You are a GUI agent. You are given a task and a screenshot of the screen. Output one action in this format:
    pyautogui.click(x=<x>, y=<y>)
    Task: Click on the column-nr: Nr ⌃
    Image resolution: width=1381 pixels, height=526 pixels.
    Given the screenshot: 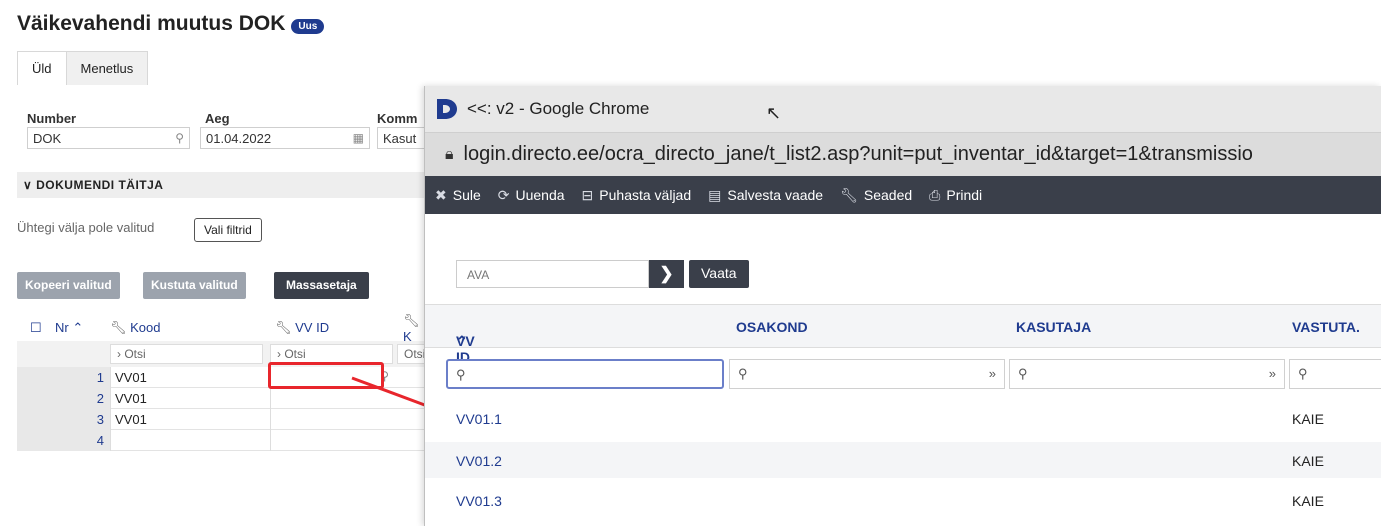 What is the action you would take?
    pyautogui.click(x=69, y=328)
    